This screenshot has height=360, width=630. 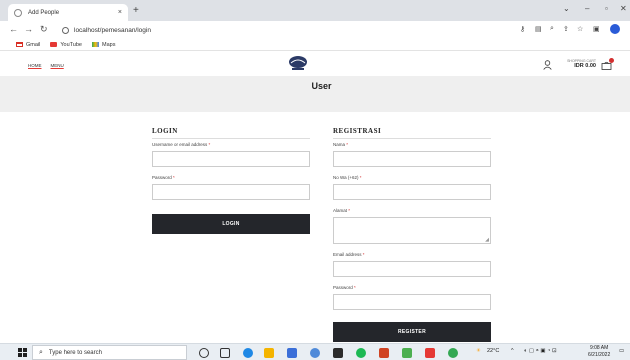 What do you see at coordinates (248, 353) in the screenshot?
I see `edge-icon` at bounding box center [248, 353].